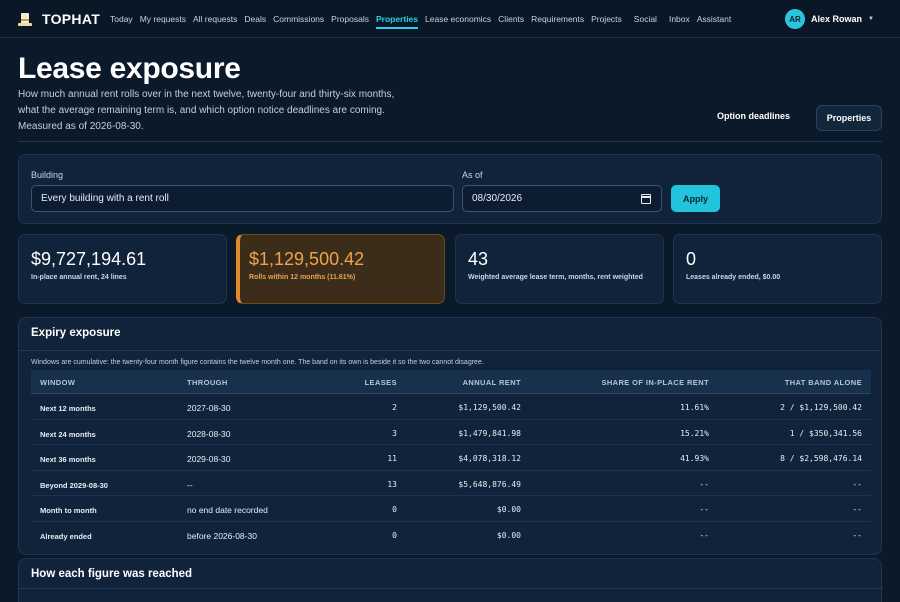  Describe the element at coordinates (646, 199) in the screenshot. I see `calendar-icon` at that location.